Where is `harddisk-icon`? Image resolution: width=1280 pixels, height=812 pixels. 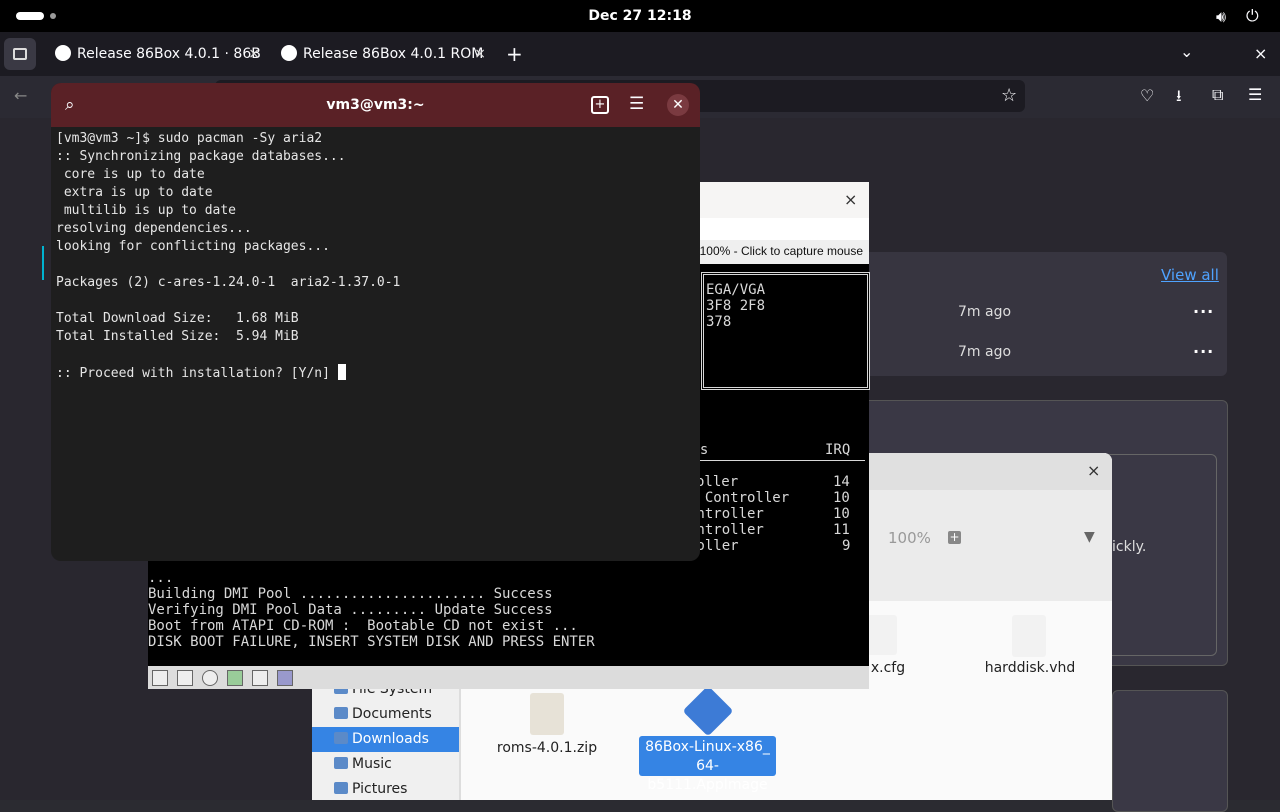
harddisk-icon is located at coordinates (235, 678).